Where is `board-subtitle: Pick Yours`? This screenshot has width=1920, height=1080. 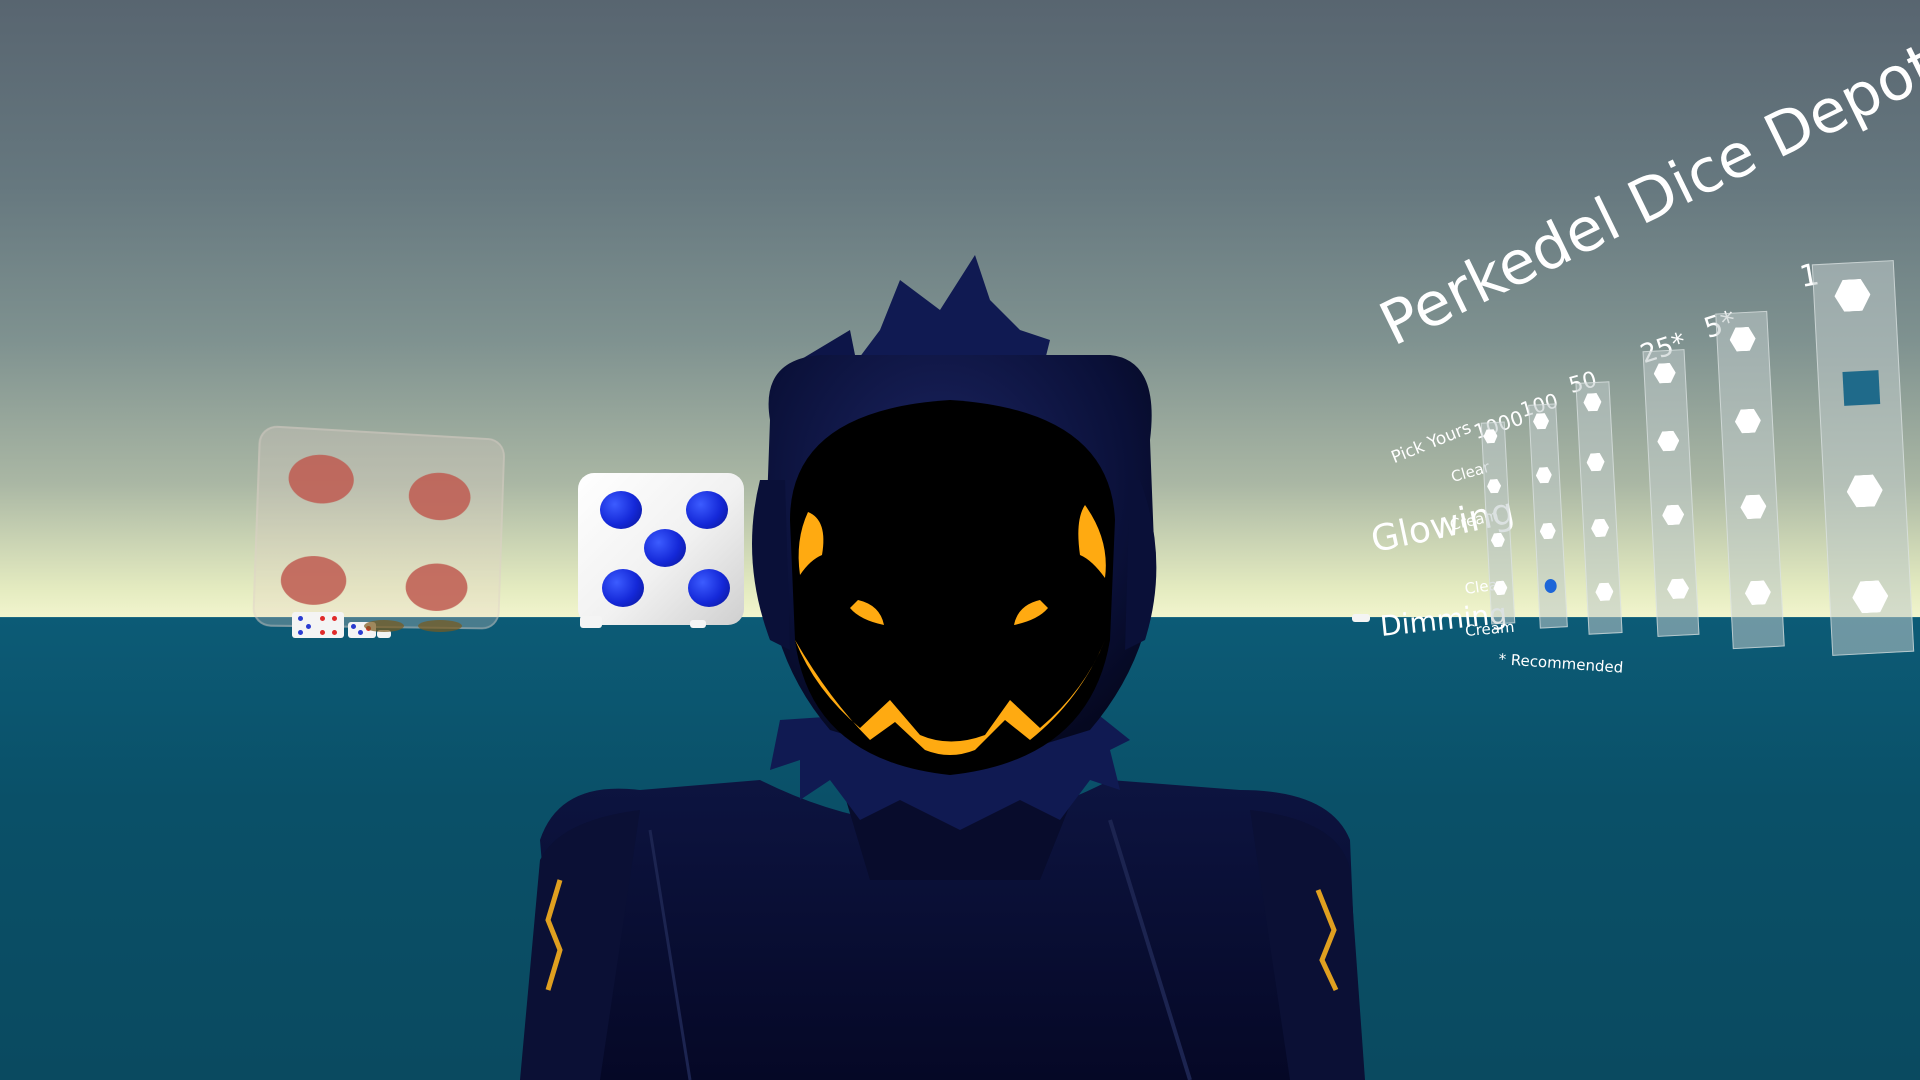
board-subtitle: Pick Yours is located at coordinates (1431, 442).